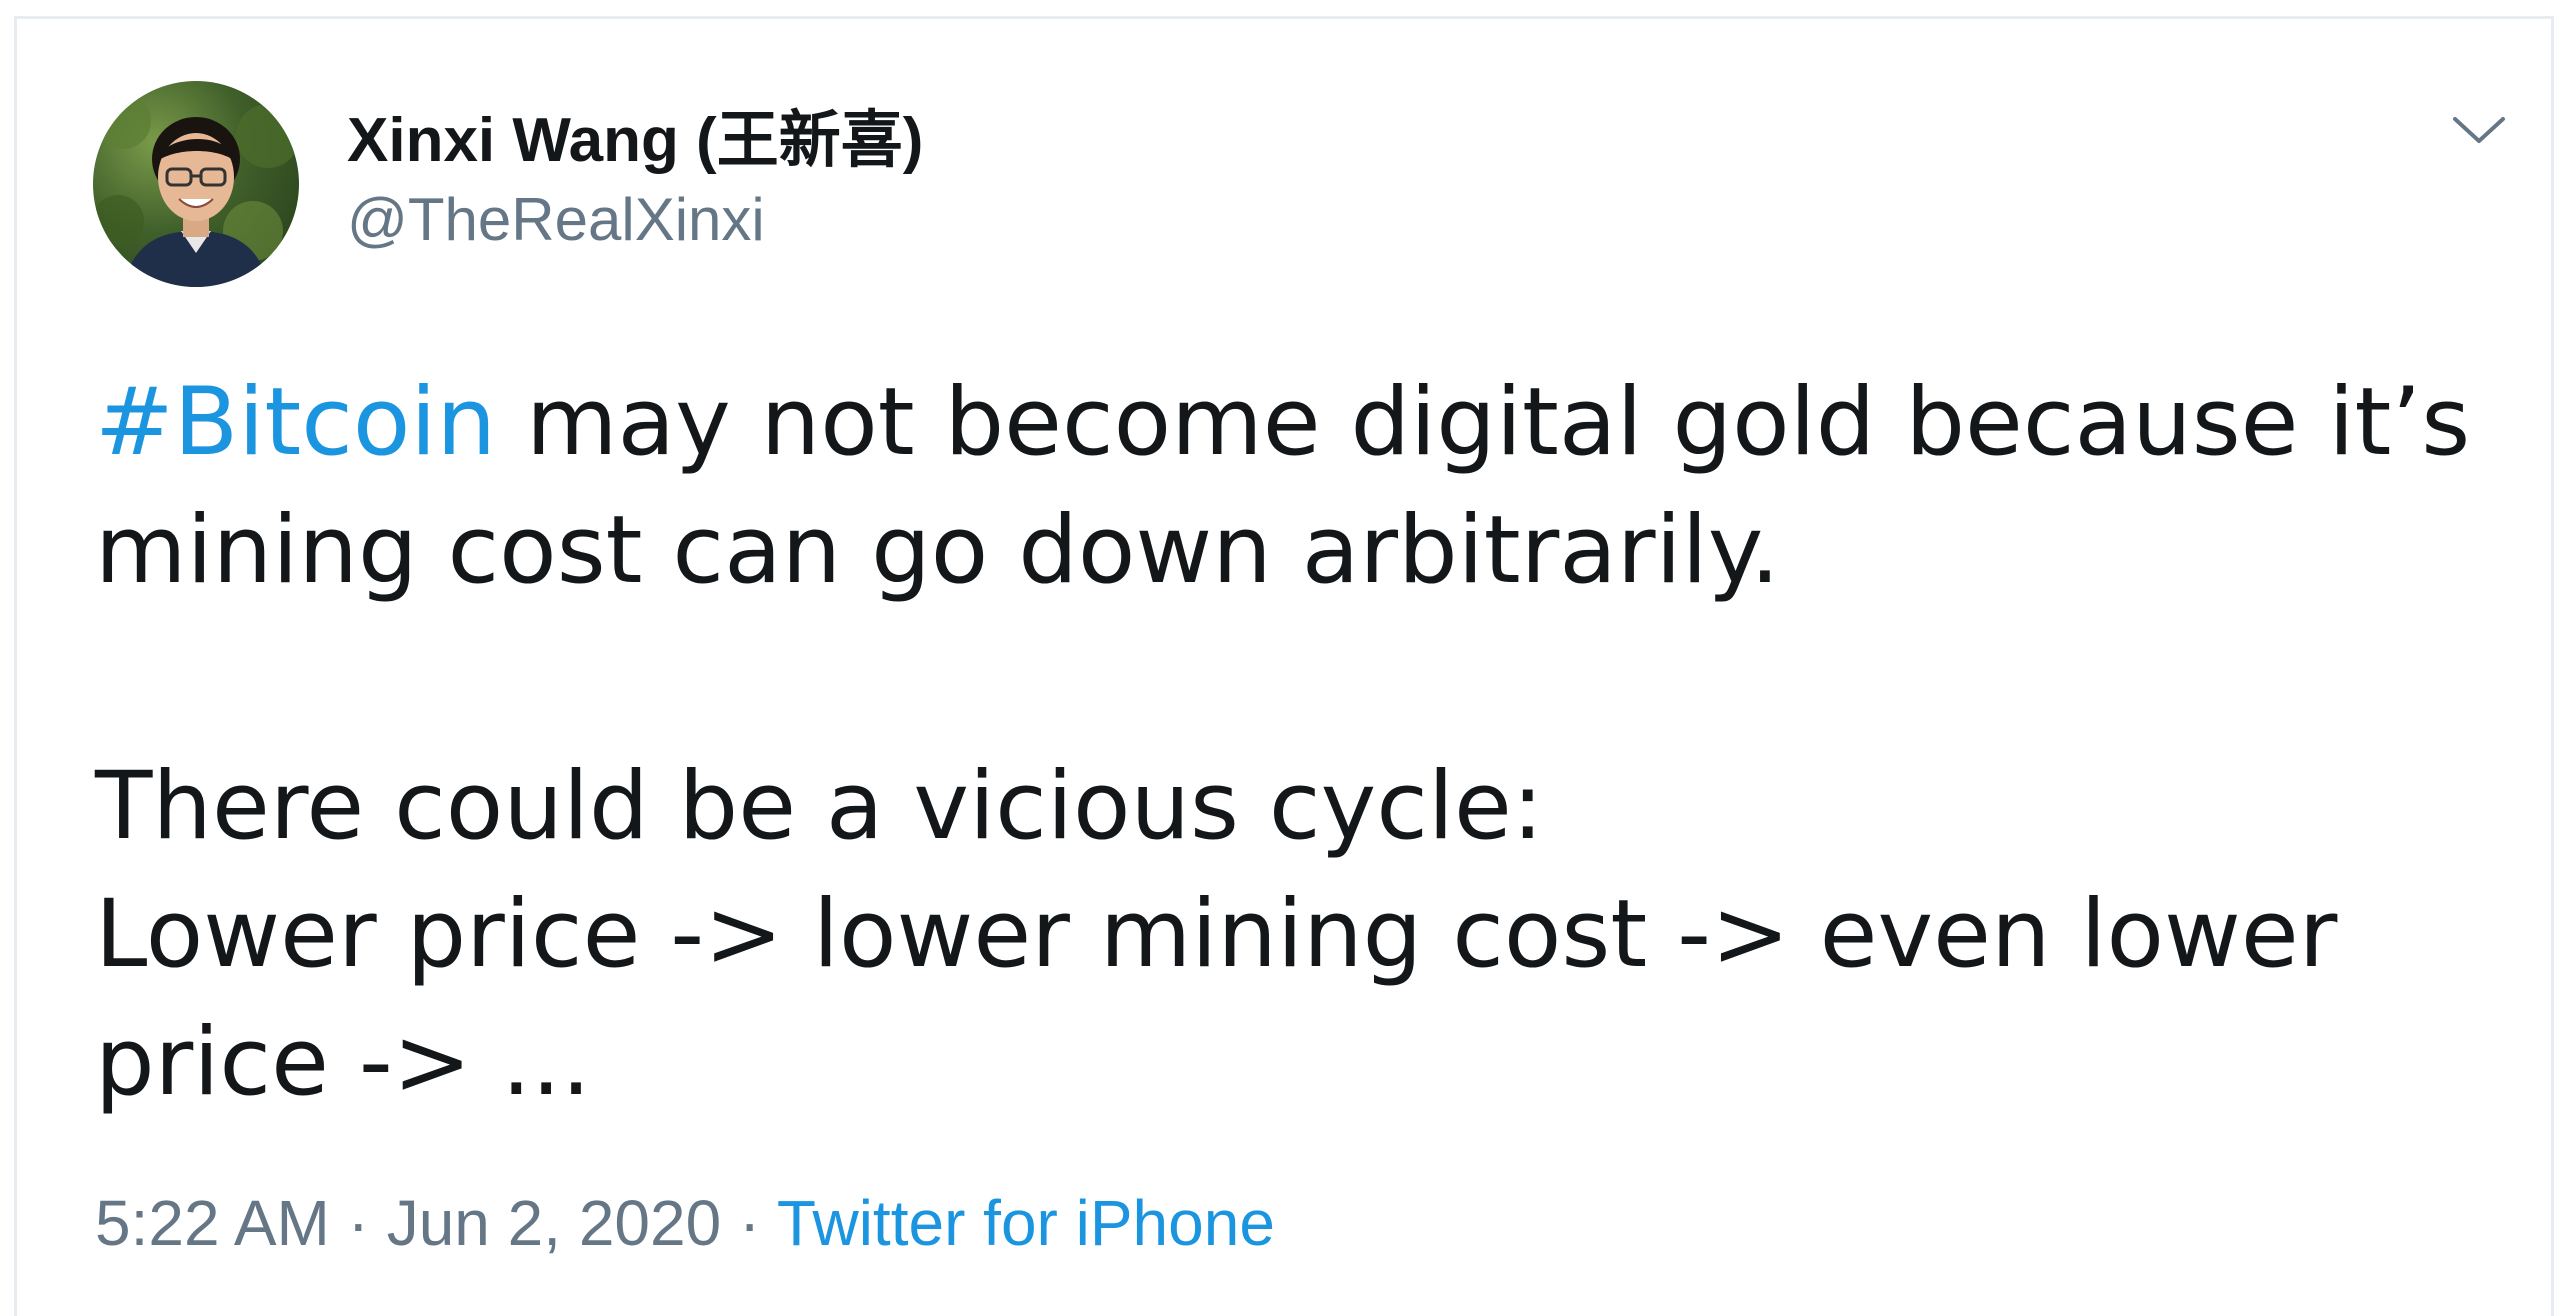 This screenshot has width=2569, height=1316. What do you see at coordinates (295, 422) in the screenshot?
I see `hashtag-link: #Bitcoin` at bounding box center [295, 422].